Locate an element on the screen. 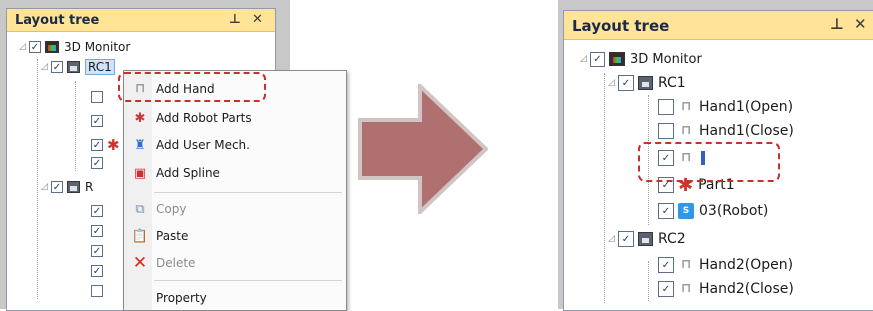  right-panel-title: Layout tree is located at coordinates (621, 26).